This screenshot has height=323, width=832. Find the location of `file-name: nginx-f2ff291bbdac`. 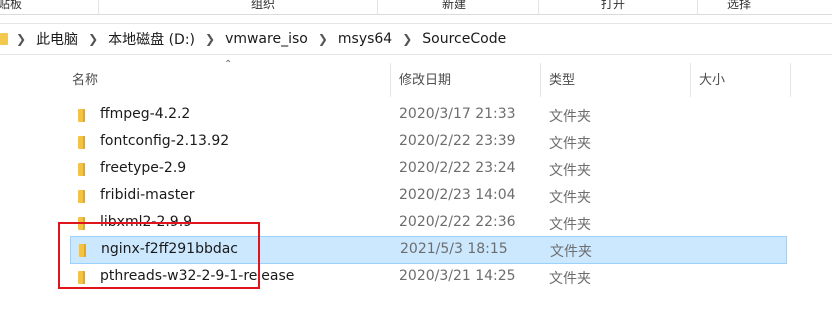

file-name: nginx-f2ff291bbdac is located at coordinates (169, 249).